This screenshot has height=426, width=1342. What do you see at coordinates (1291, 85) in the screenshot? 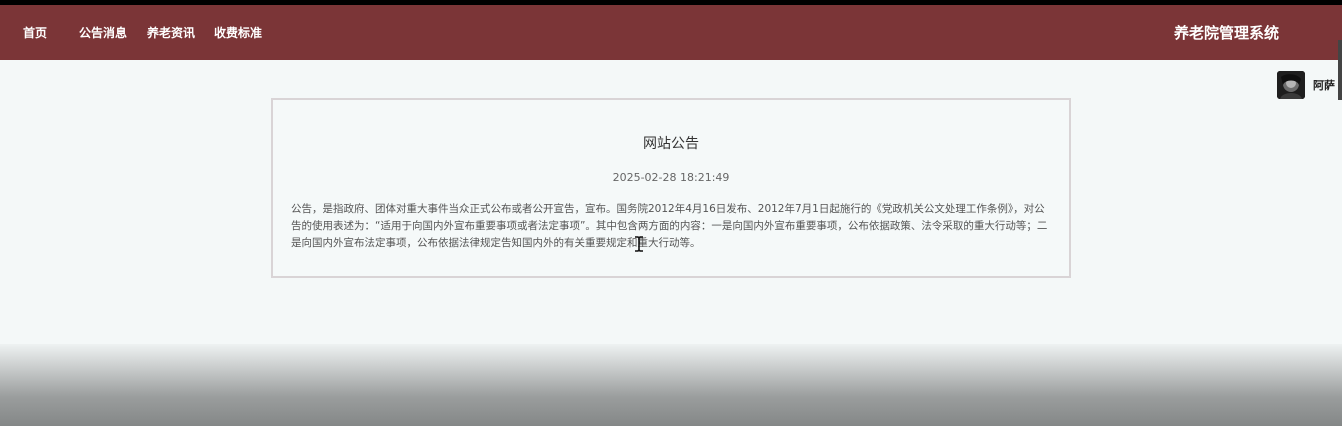
I see `user-avatar-icon` at bounding box center [1291, 85].